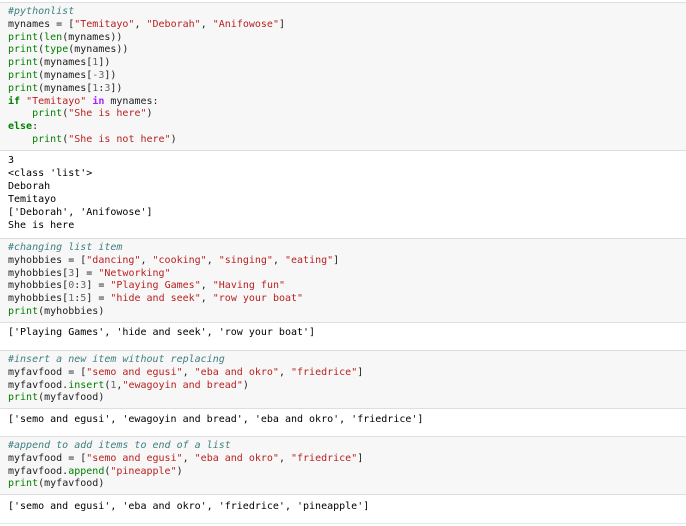 The image size is (686, 526). Describe the element at coordinates (343, 274) in the screenshot. I see `code-line: myhobbies[3] = "Networking"` at that location.